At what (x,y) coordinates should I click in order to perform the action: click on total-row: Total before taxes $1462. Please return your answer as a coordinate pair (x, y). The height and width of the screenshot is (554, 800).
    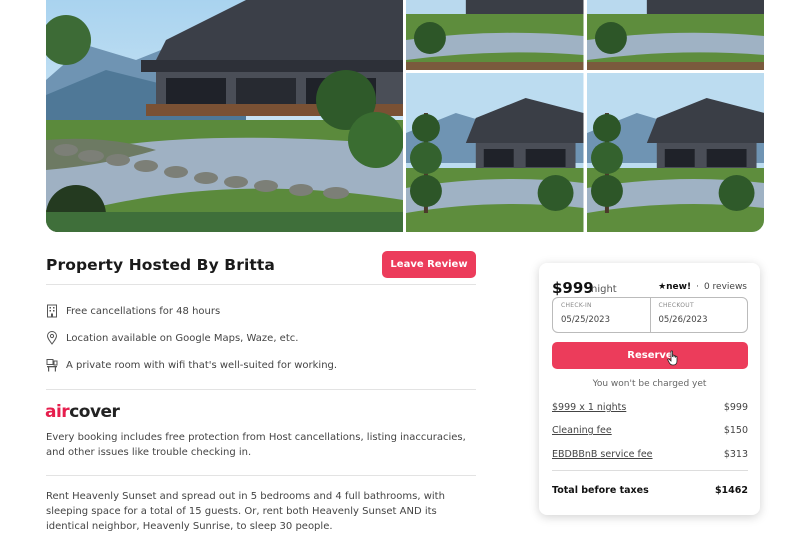
    Looking at the image, I should click on (650, 490).